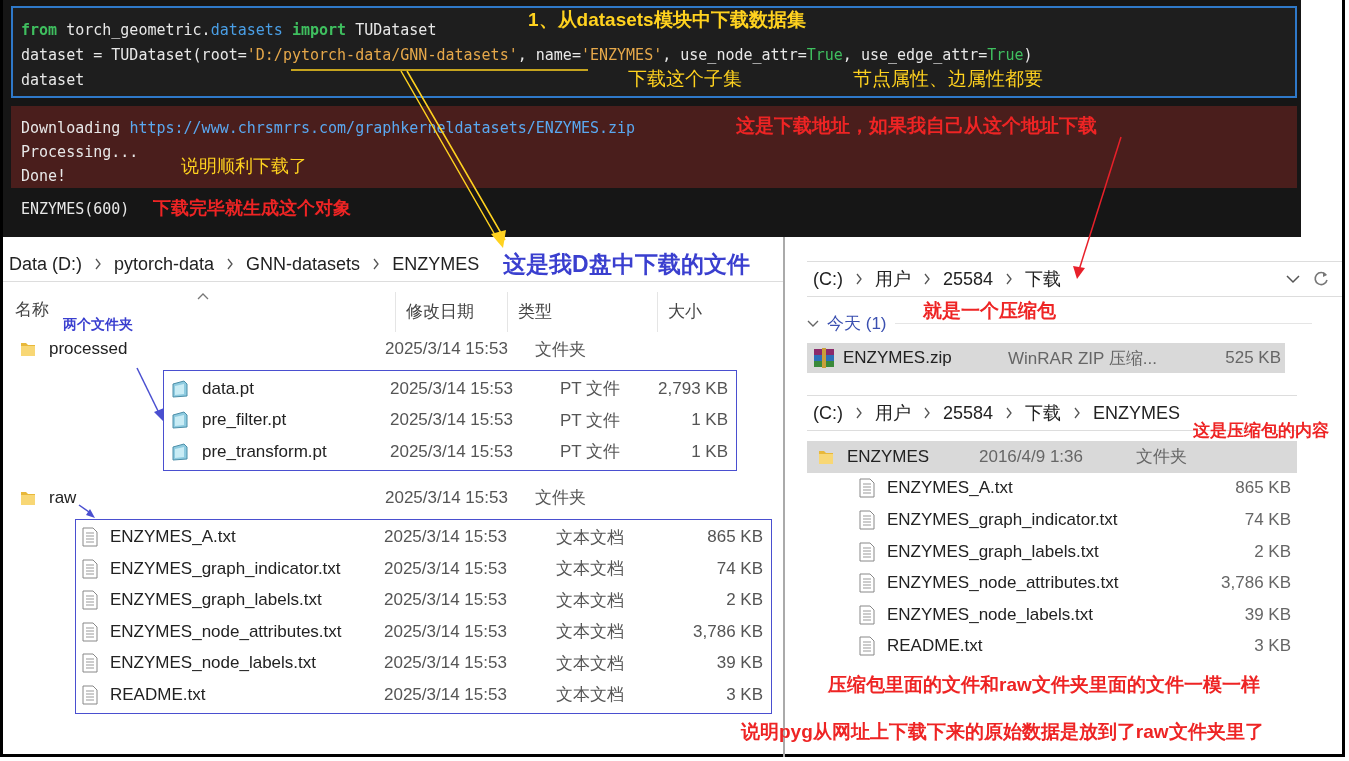 This screenshot has height=761, width=1349. What do you see at coordinates (948, 79) in the screenshot?
I see `annotation-text: 节点属性、边属性都要` at bounding box center [948, 79].